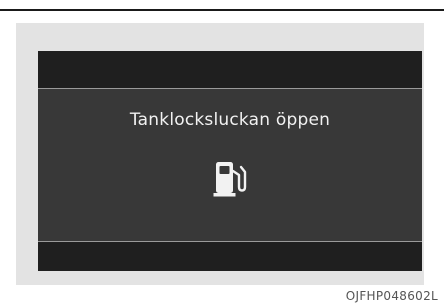 This screenshot has height=308, width=444. Describe the element at coordinates (230, 120) in the screenshot. I see `warning-message: Tanklocksluckan öppen` at that location.